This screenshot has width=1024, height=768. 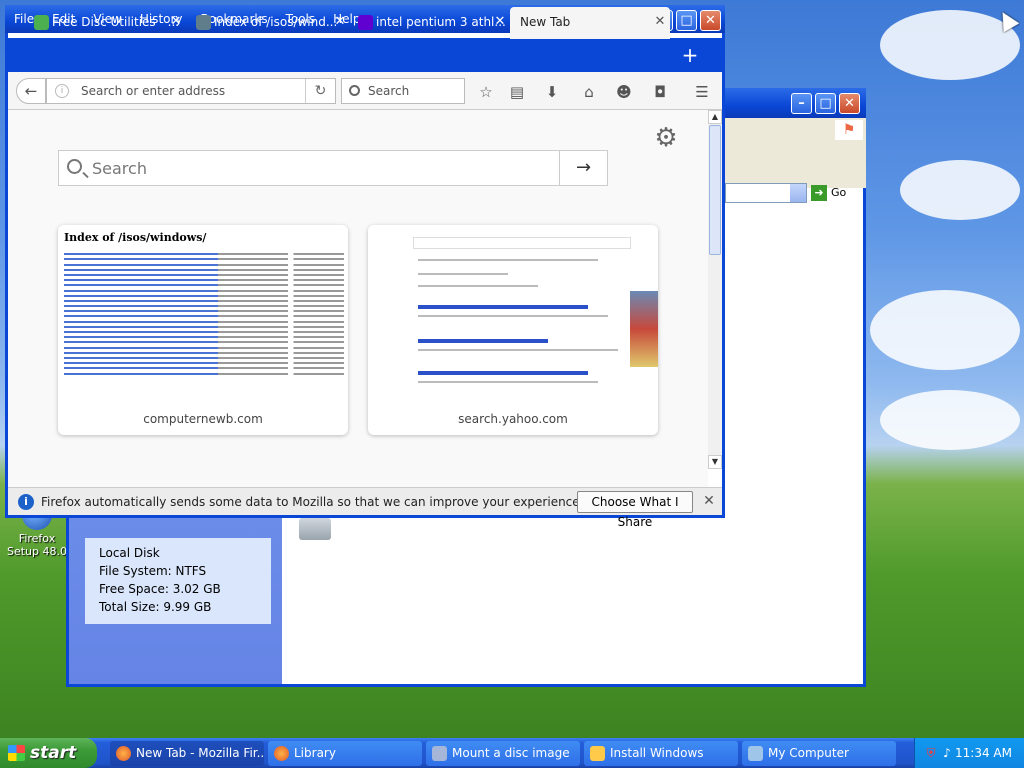 I want to click on free-space: Free Space: 3.02 GB, so click(x=160, y=589).